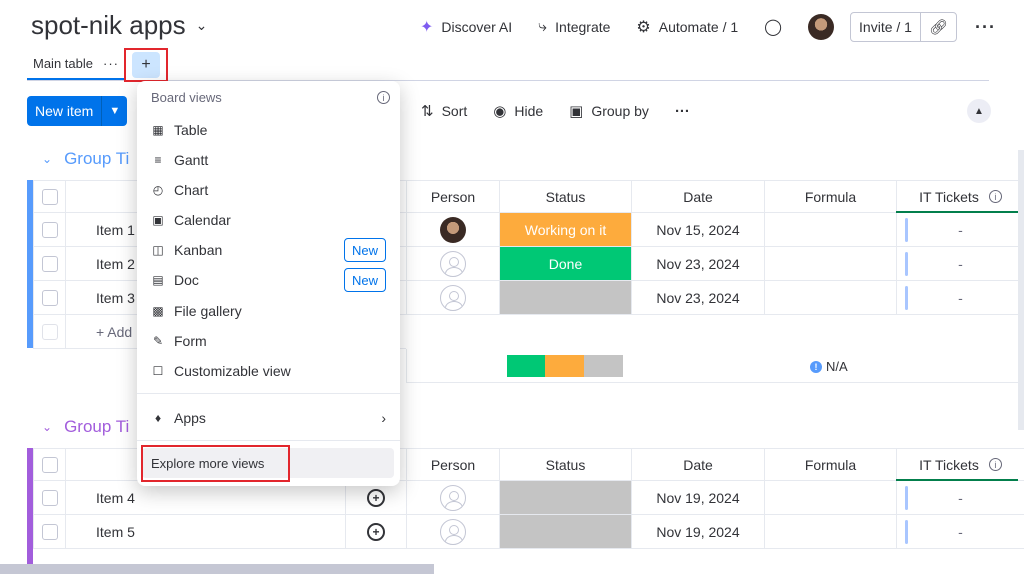 This screenshot has height=574, width=1024. What do you see at coordinates (565, 264) in the screenshot?
I see `status-cell: Done` at bounding box center [565, 264].